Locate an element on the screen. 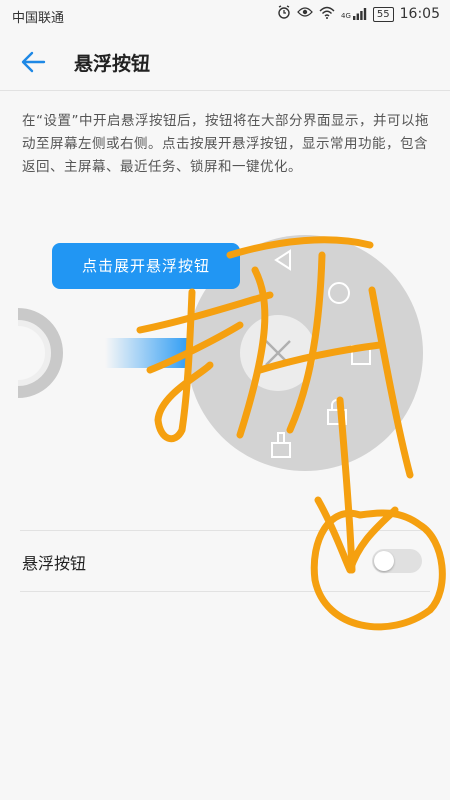 The width and height of the screenshot is (450, 800). back-arrow-icon is located at coordinates (34, 62).